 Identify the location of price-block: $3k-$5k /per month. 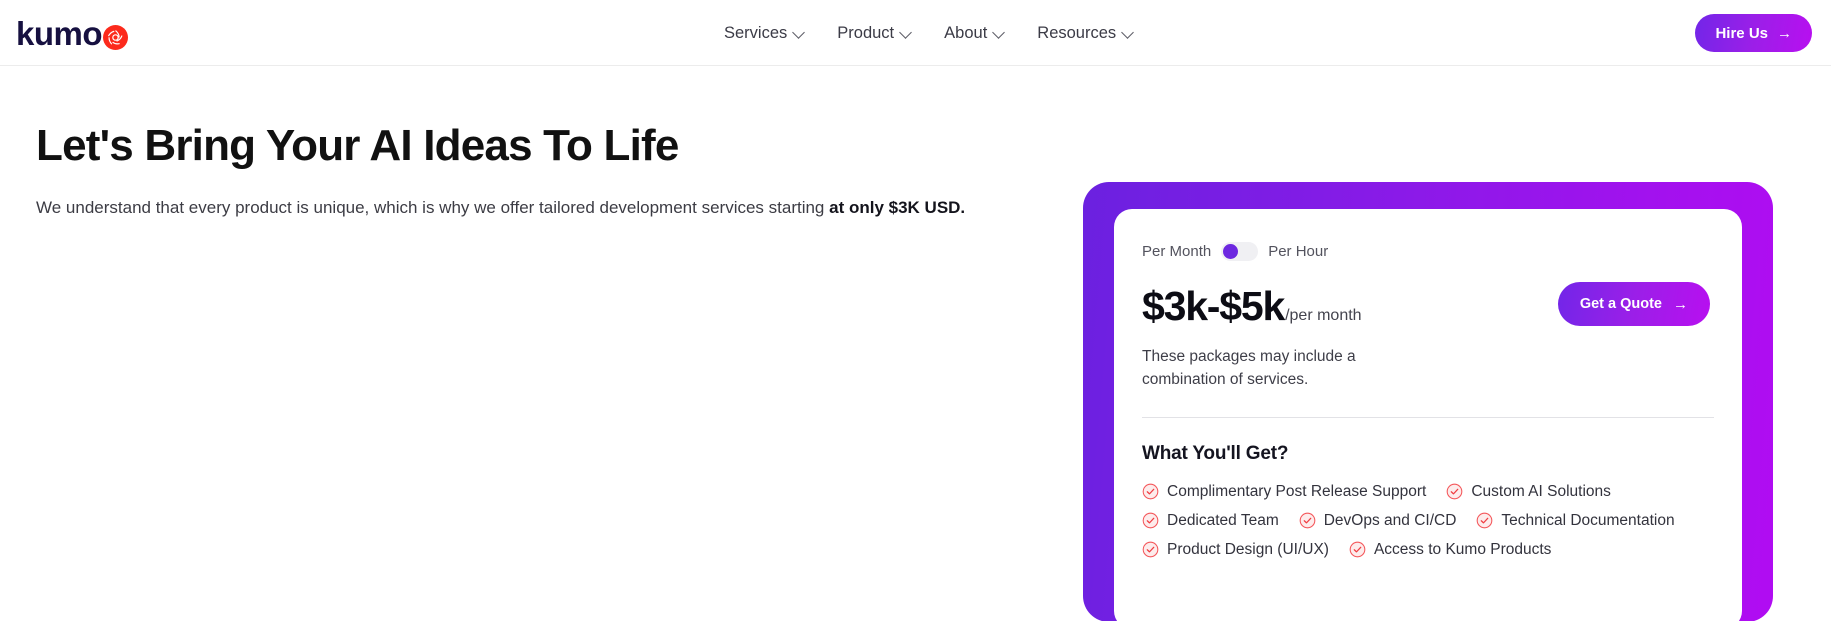
(1252, 306).